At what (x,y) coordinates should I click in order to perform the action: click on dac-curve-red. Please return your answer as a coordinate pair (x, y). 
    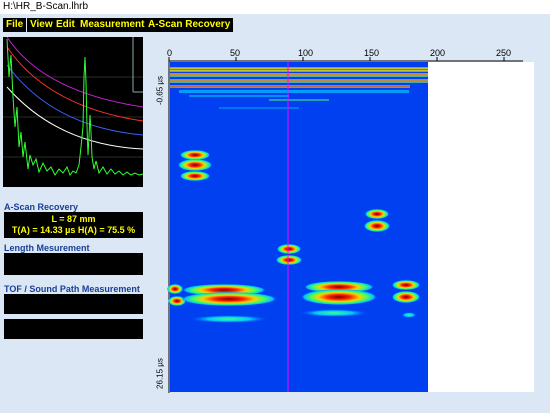
    Looking at the image, I should click on (75, 84).